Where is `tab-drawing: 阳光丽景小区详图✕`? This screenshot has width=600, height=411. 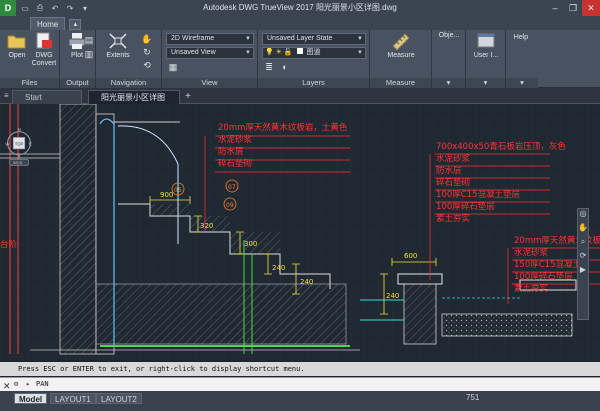
tab-drawing: 阳光丽景小区详图✕ is located at coordinates (134, 103).